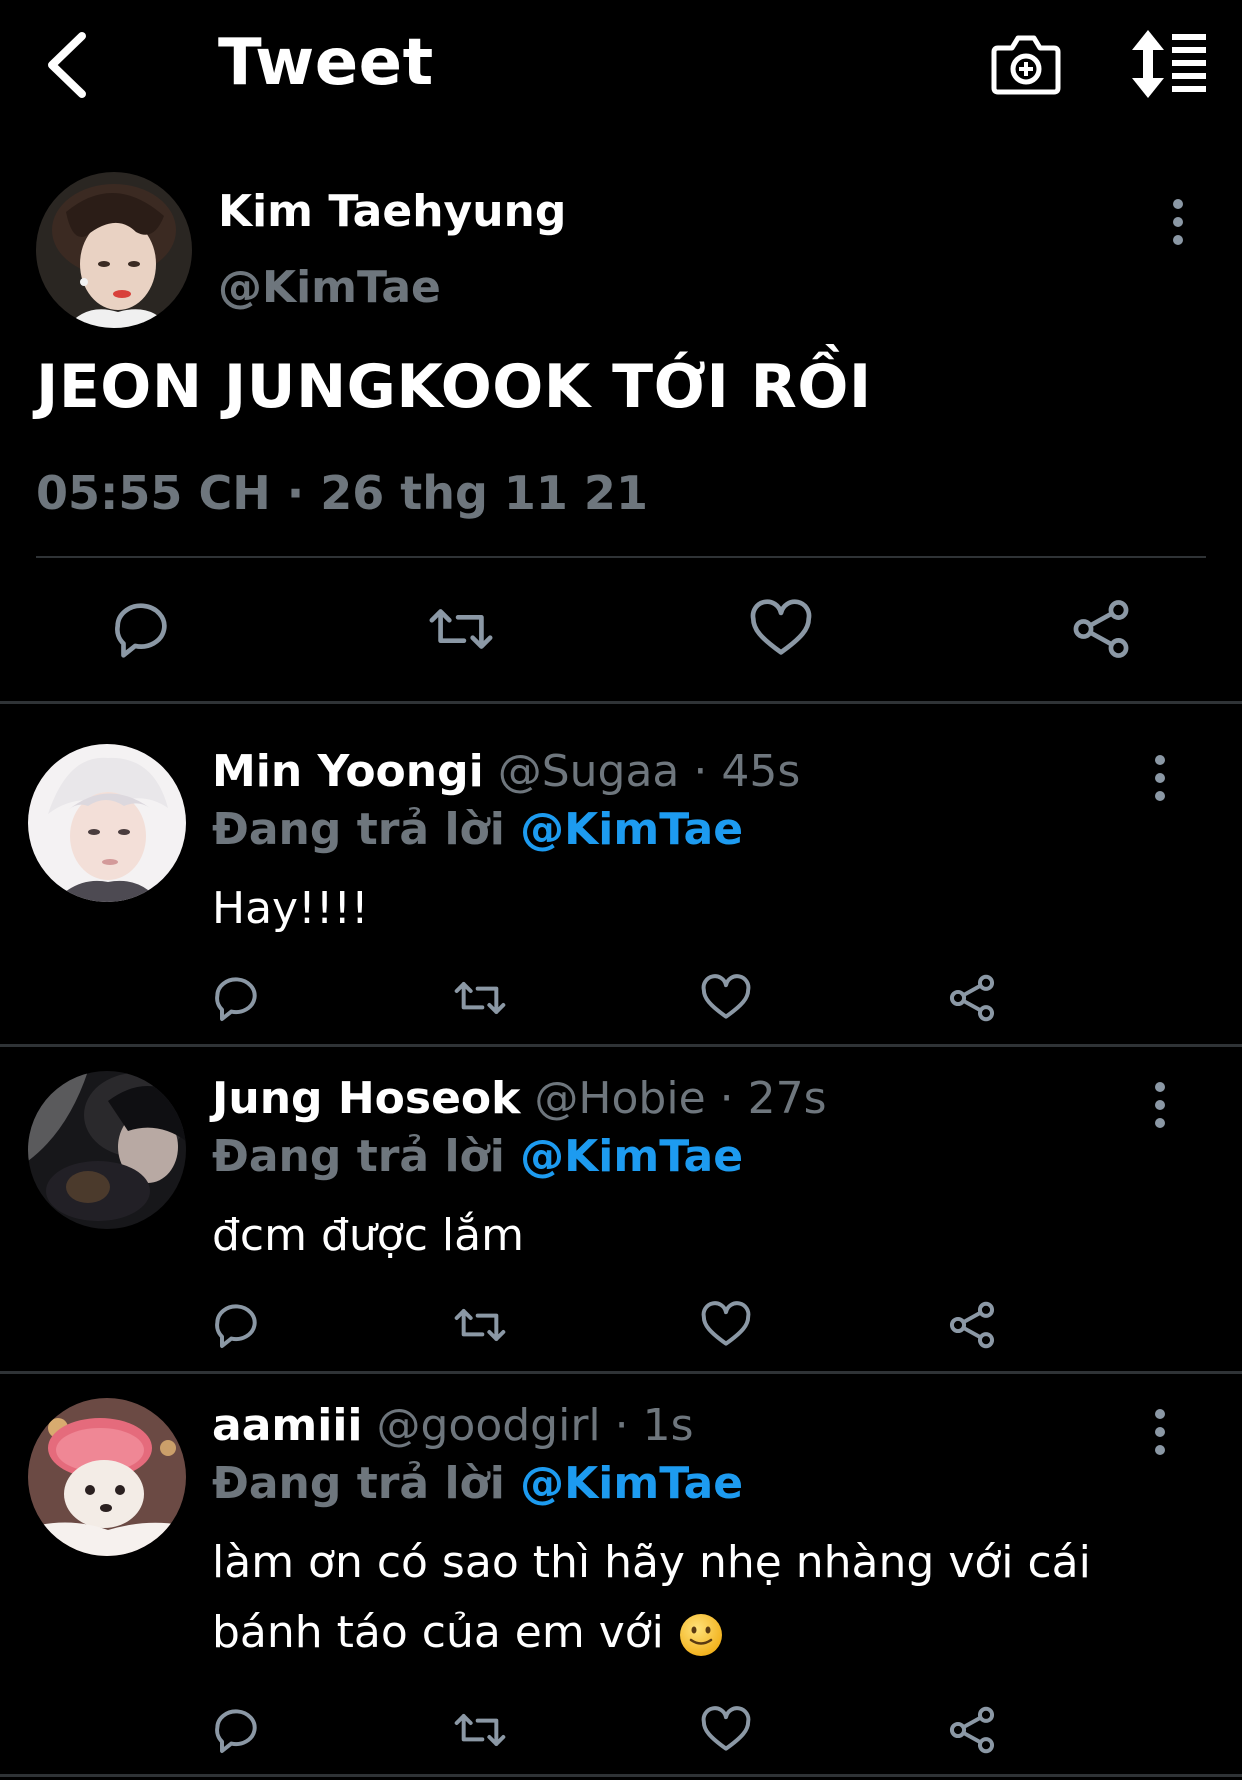 This screenshot has width=1242, height=1780. Describe the element at coordinates (290, 908) in the screenshot. I see `reply-text: Hay!!!!` at that location.